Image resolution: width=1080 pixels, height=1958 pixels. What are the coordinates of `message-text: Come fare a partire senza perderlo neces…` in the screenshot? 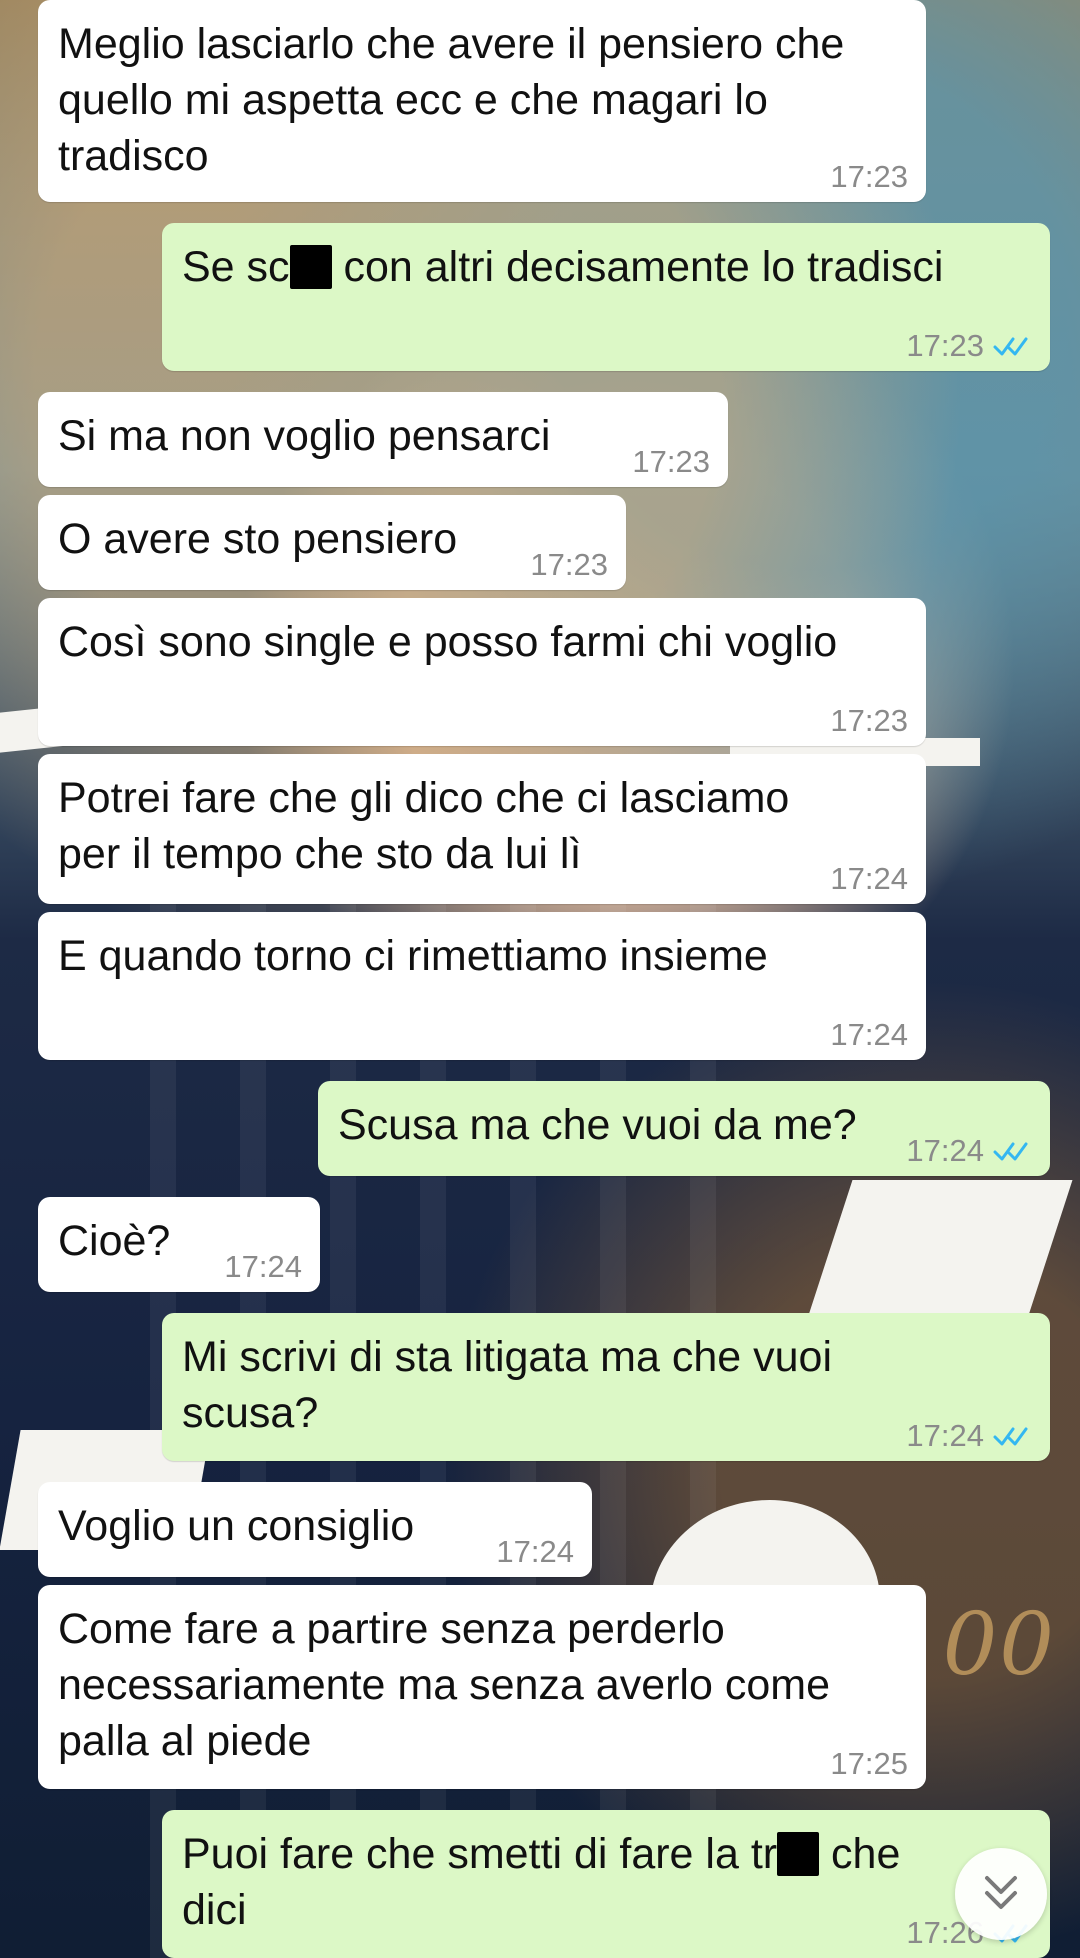 It's located at (444, 1685).